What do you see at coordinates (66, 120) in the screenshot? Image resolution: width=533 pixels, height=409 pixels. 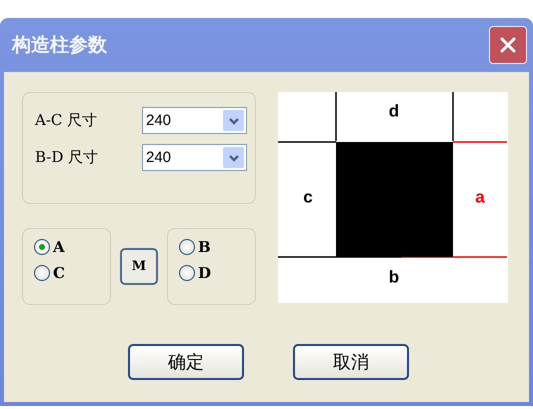 I see `size-label: A-C 尺寸` at bounding box center [66, 120].